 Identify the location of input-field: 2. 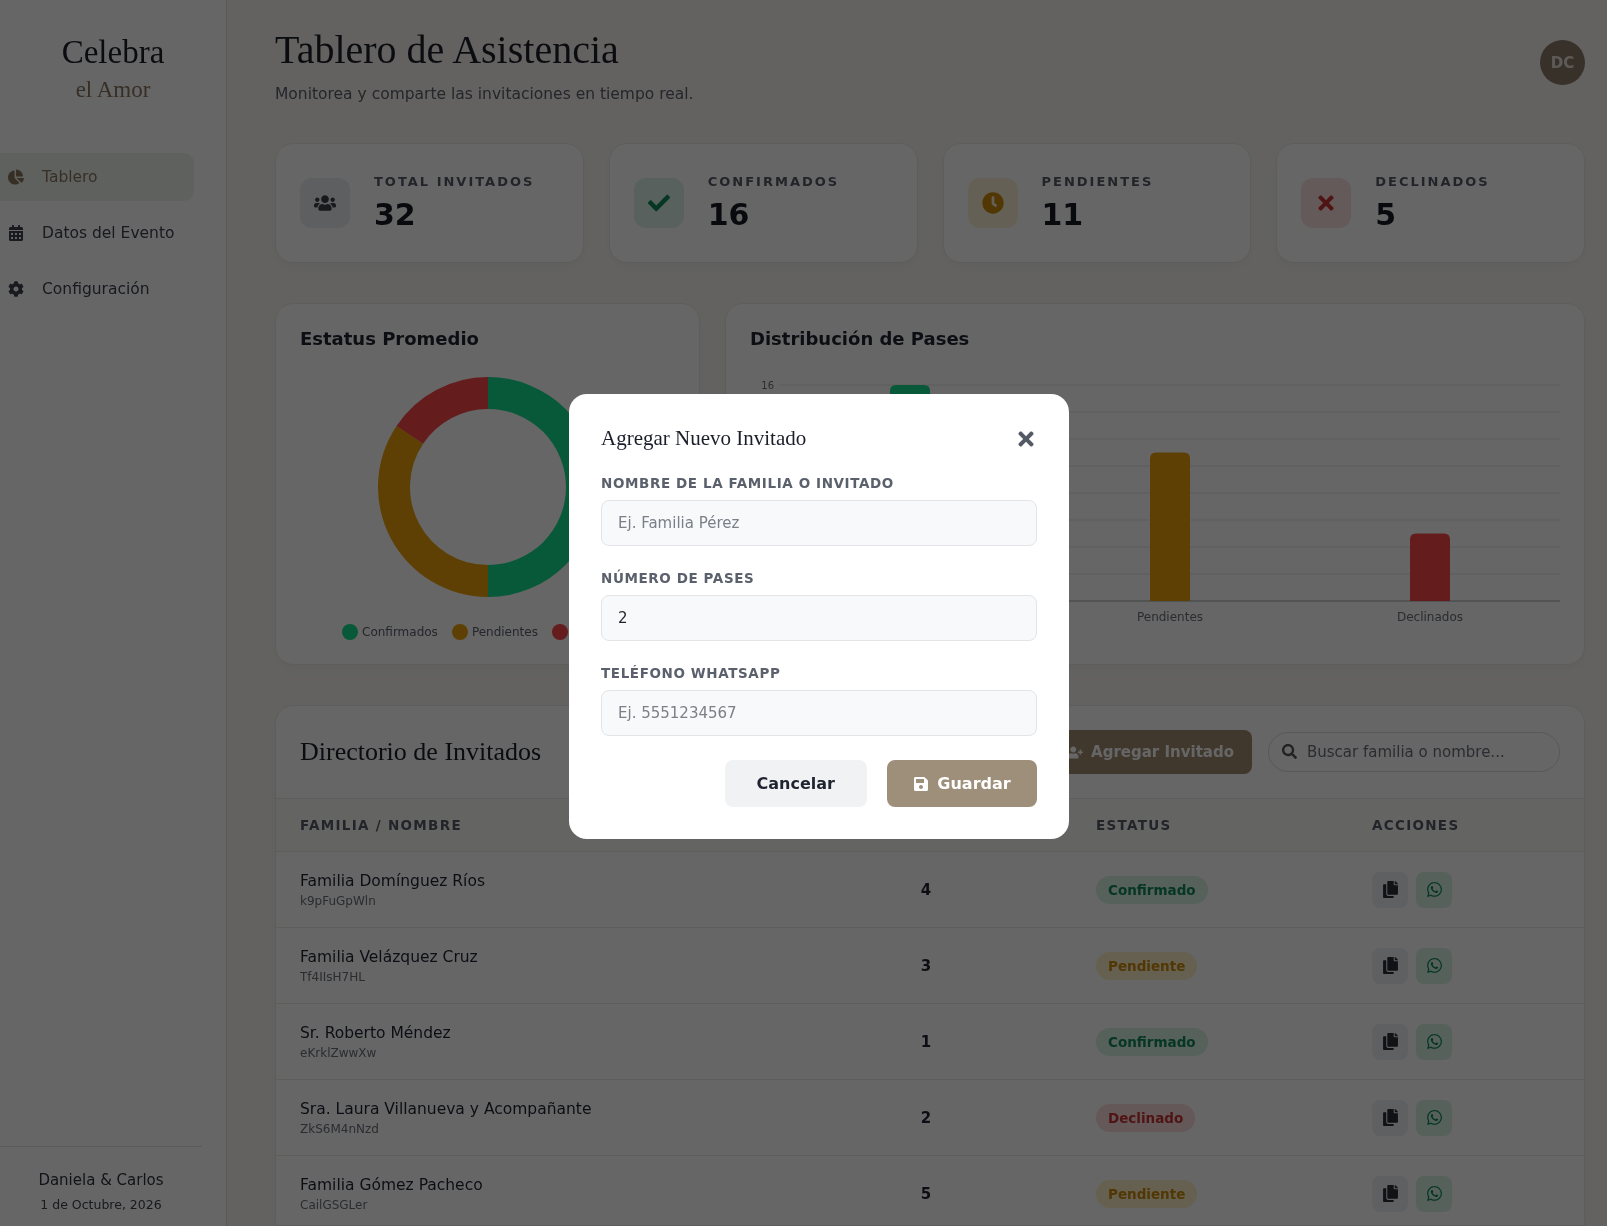
(819, 618).